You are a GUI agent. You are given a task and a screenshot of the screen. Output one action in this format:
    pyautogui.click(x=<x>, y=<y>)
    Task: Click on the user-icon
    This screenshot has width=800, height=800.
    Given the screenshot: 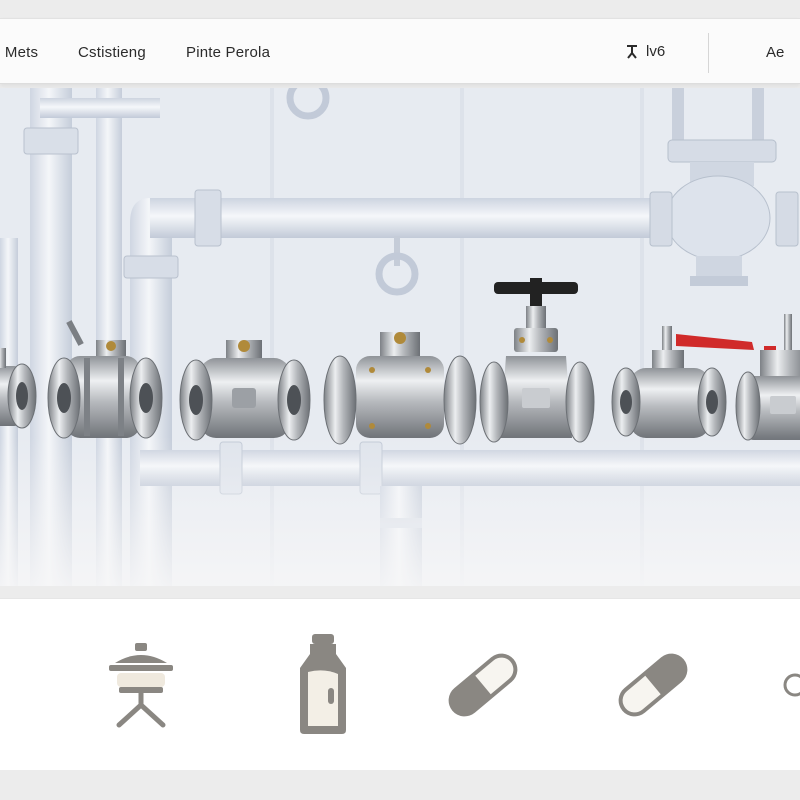 What is the action you would take?
    pyautogui.click(x=632, y=51)
    